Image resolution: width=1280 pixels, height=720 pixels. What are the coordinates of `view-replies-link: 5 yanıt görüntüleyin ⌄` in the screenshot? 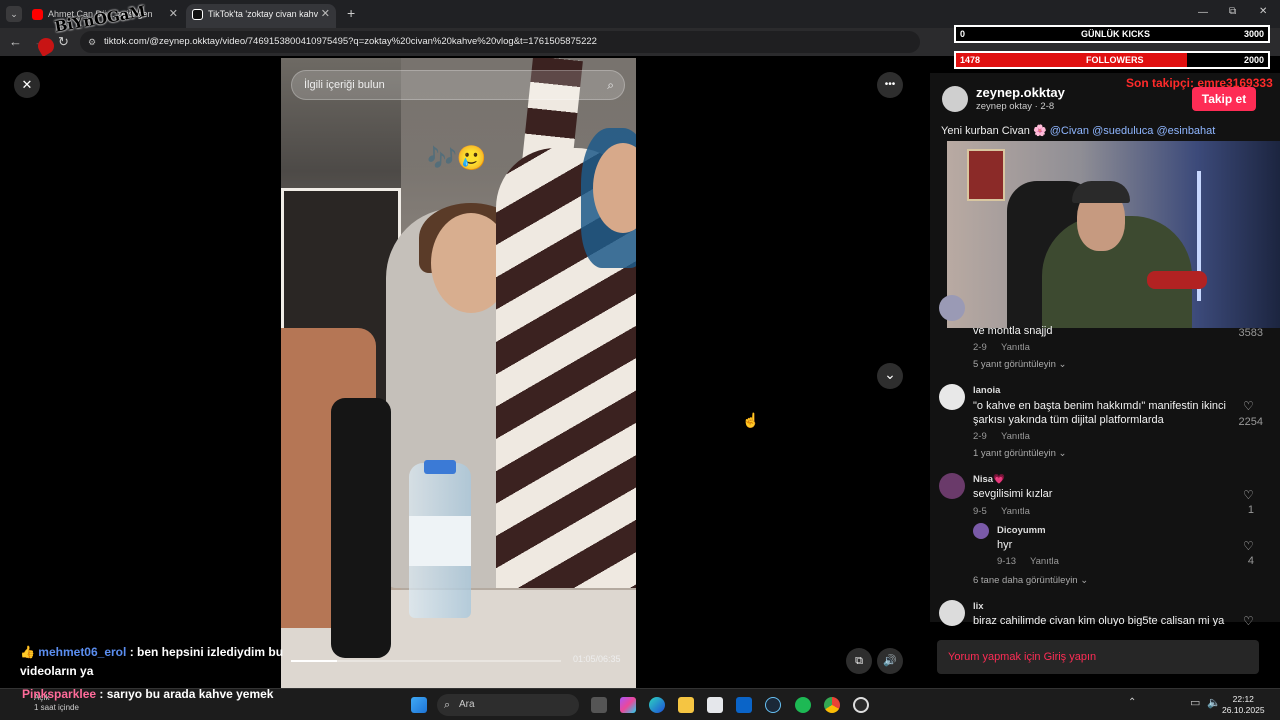 It's located at (1020, 364).